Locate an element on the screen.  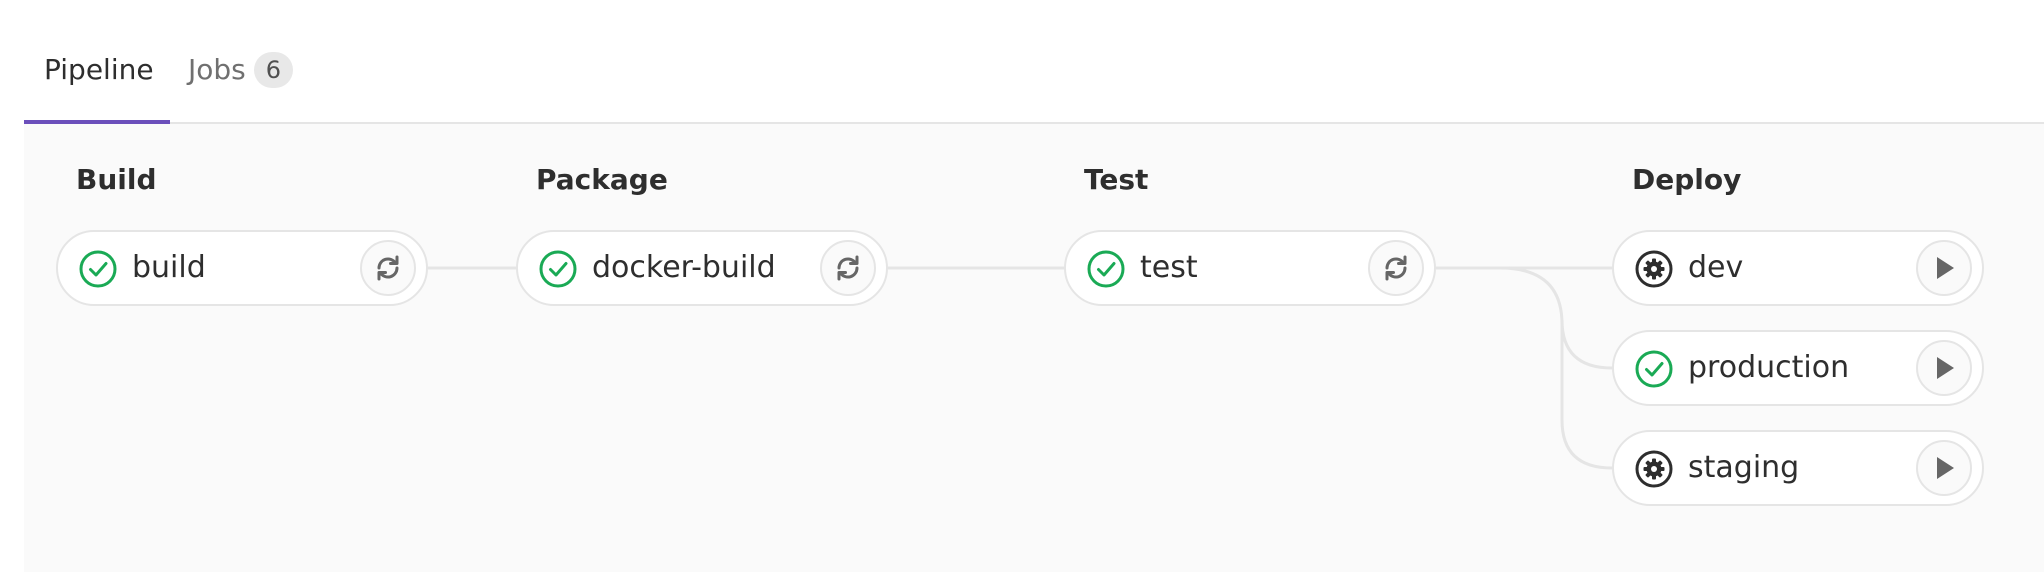
stage-title-build: Build is located at coordinates (116, 179).